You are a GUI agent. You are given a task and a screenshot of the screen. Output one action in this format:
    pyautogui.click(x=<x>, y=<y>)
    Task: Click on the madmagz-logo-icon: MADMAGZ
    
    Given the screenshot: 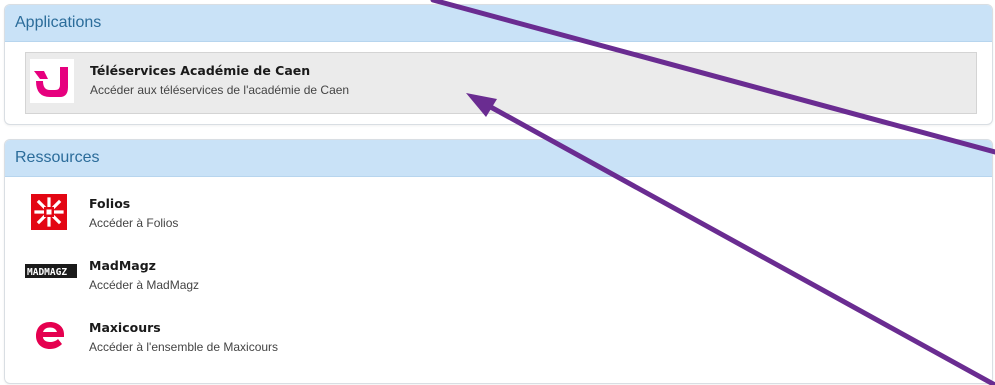 What is the action you would take?
    pyautogui.click(x=51, y=271)
    